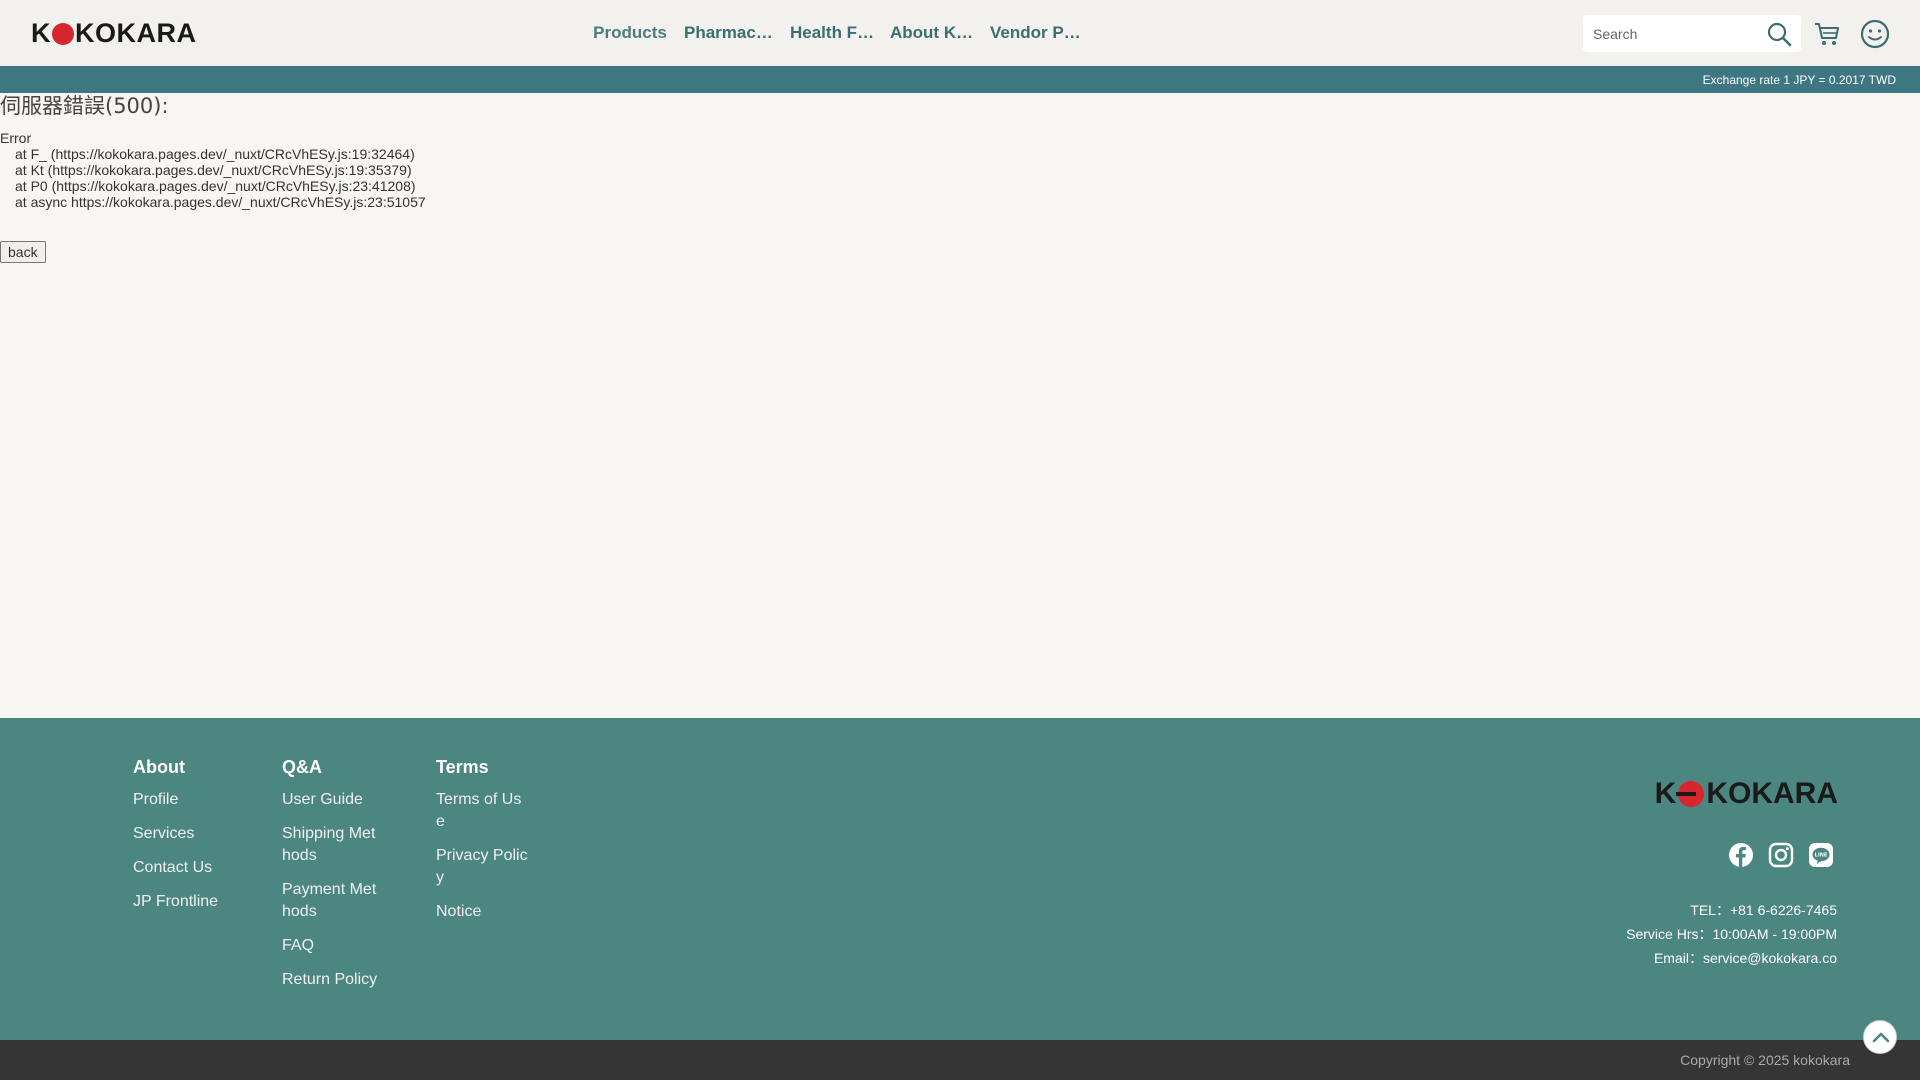  What do you see at coordinates (1731, 958) in the screenshot?
I see `footer-email: Email：service@kokokara.co` at bounding box center [1731, 958].